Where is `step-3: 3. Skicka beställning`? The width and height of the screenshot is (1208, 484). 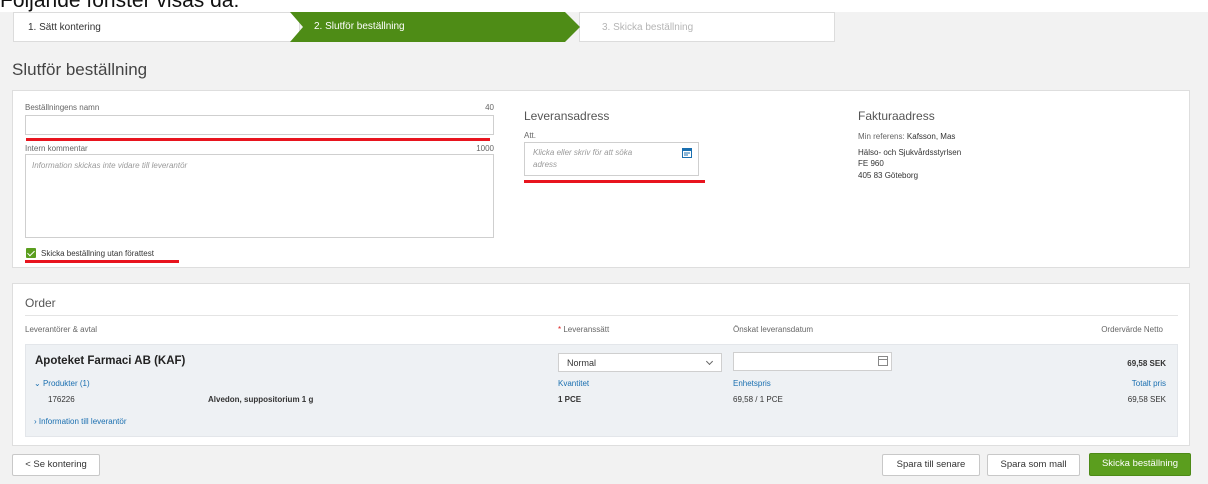 step-3: 3. Skicka beställning is located at coordinates (707, 27).